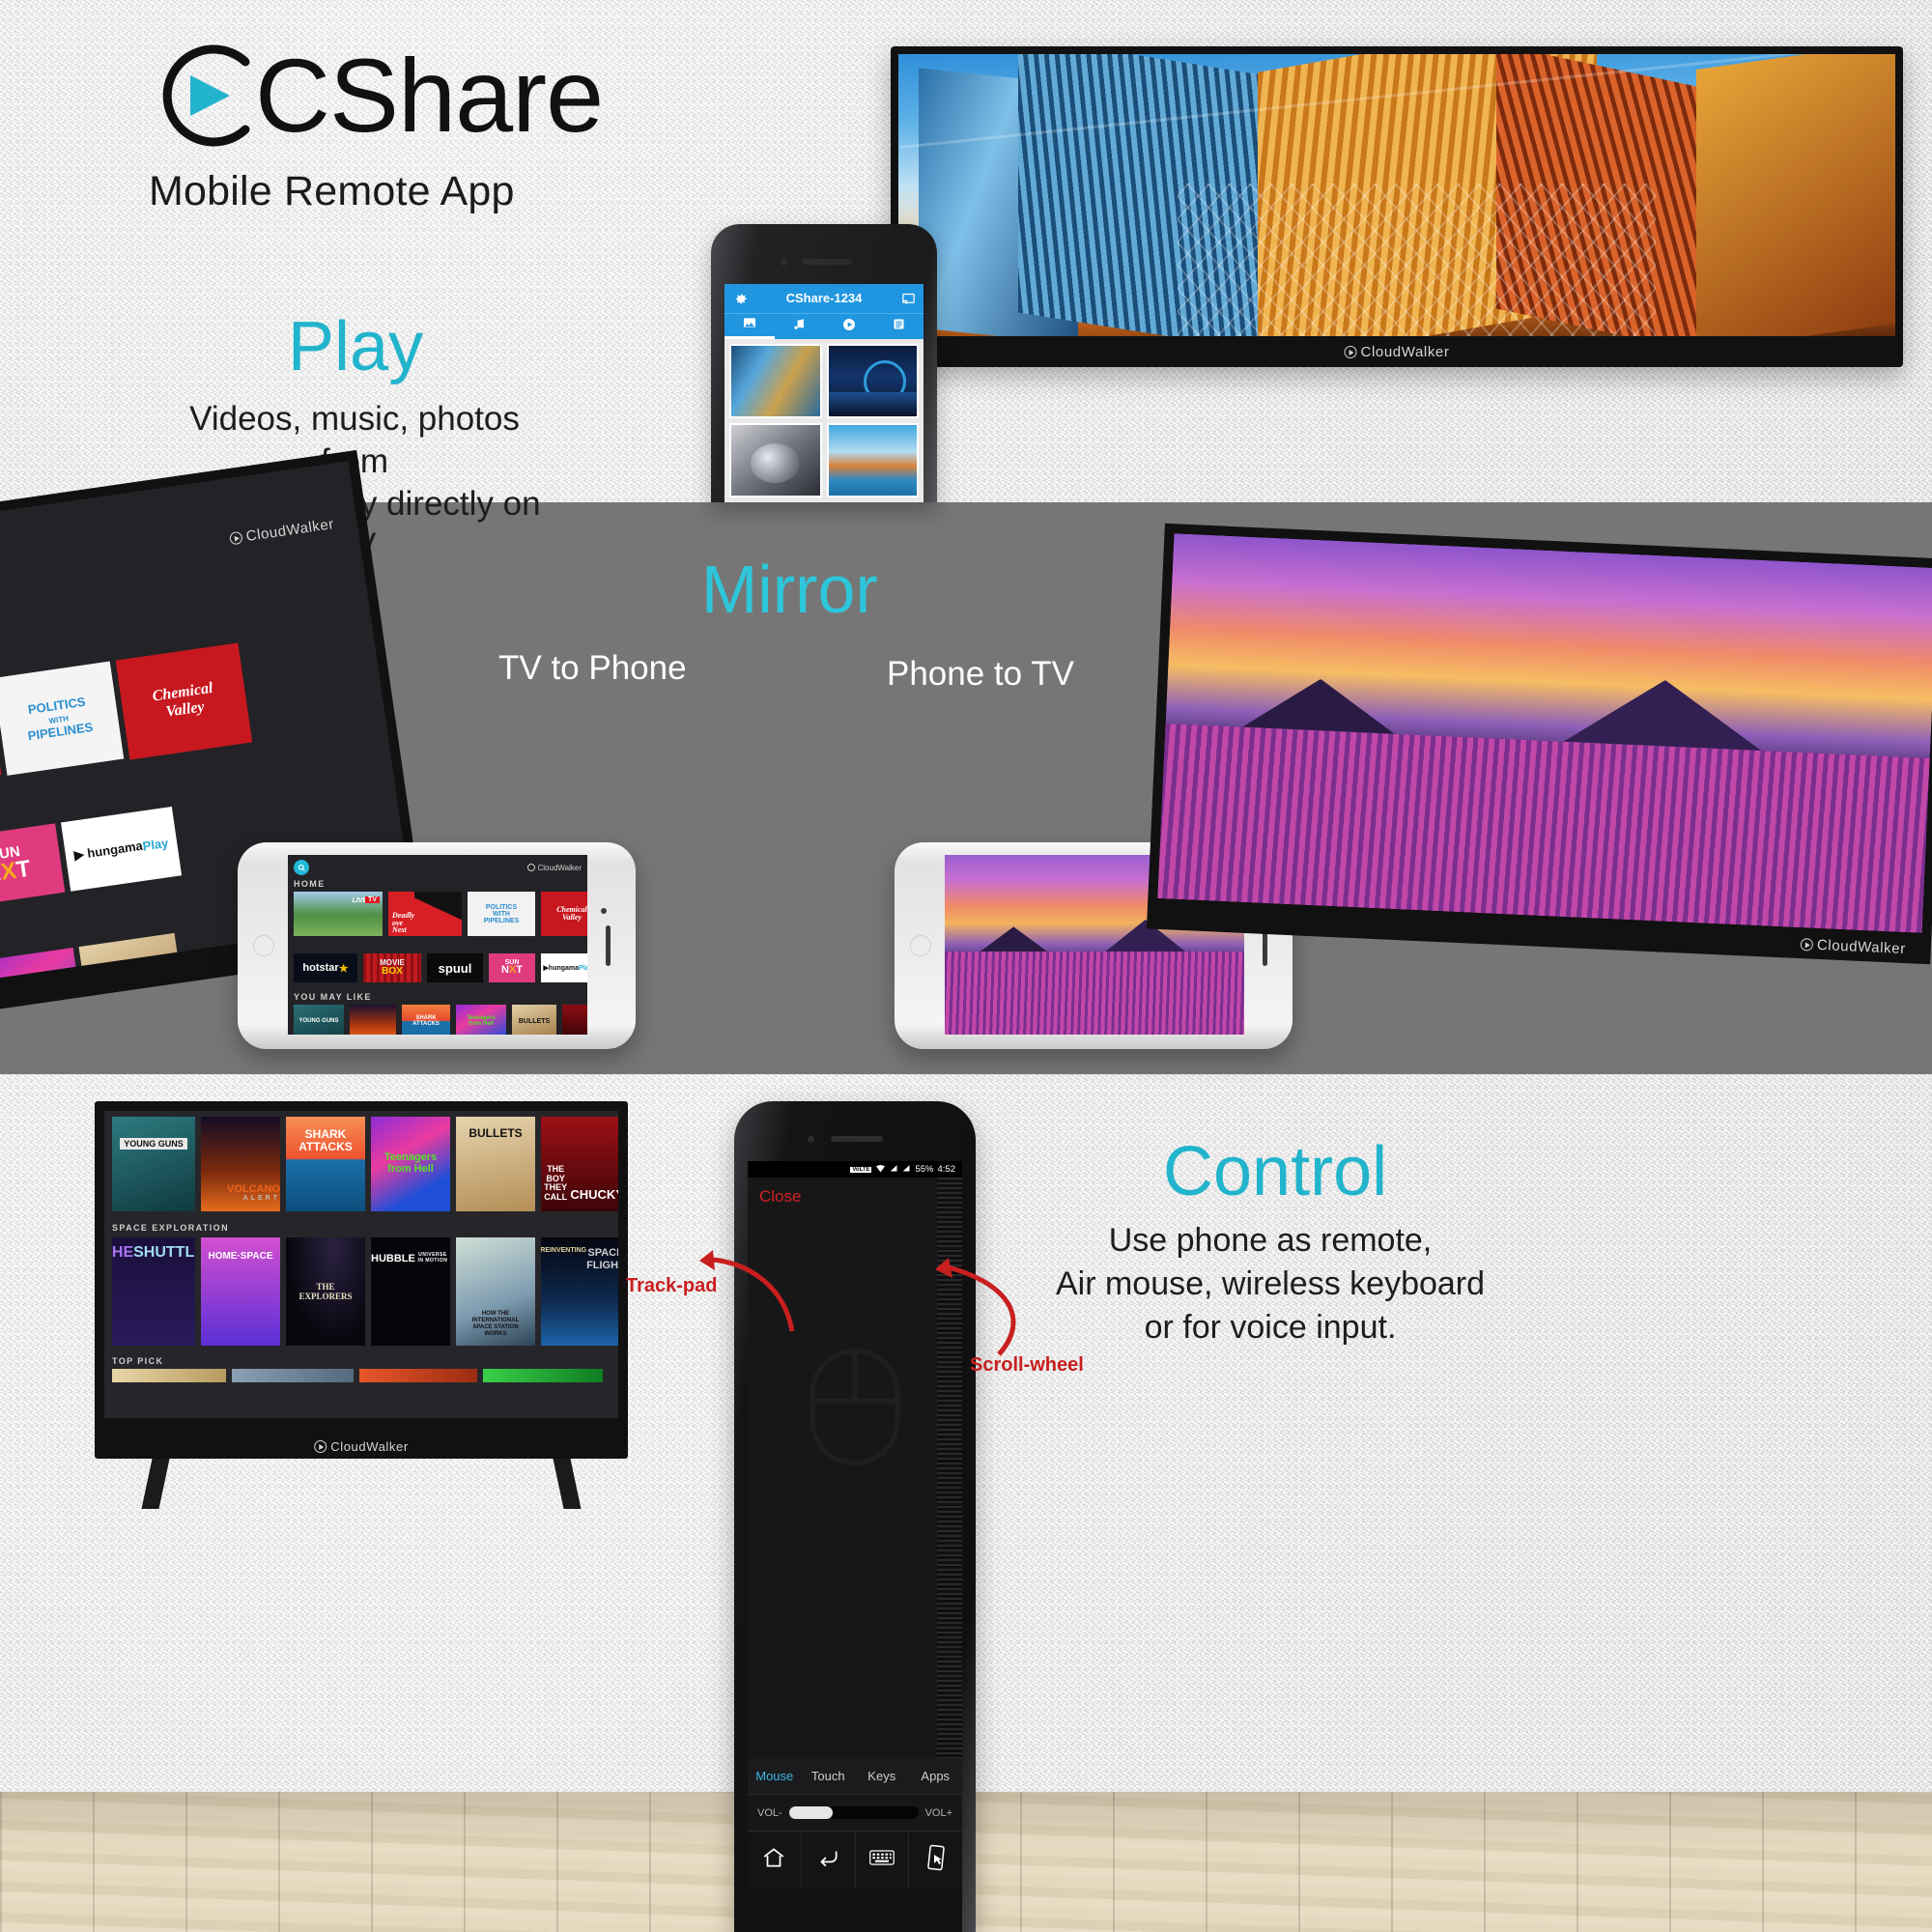 The height and width of the screenshot is (1932, 1932). I want to click on phone-camera, so click(811, 1139).